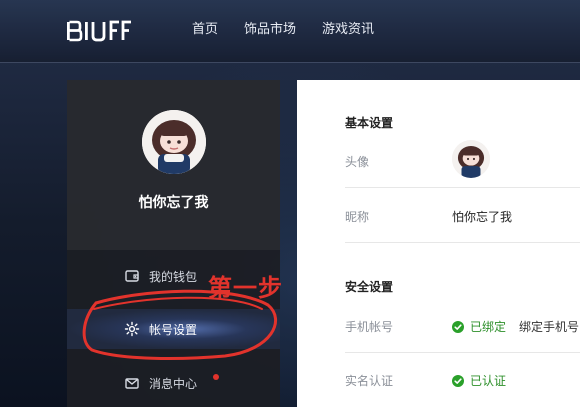 The width and height of the screenshot is (580, 407). I want to click on avatar-illustration-icon-small, so click(471, 159).